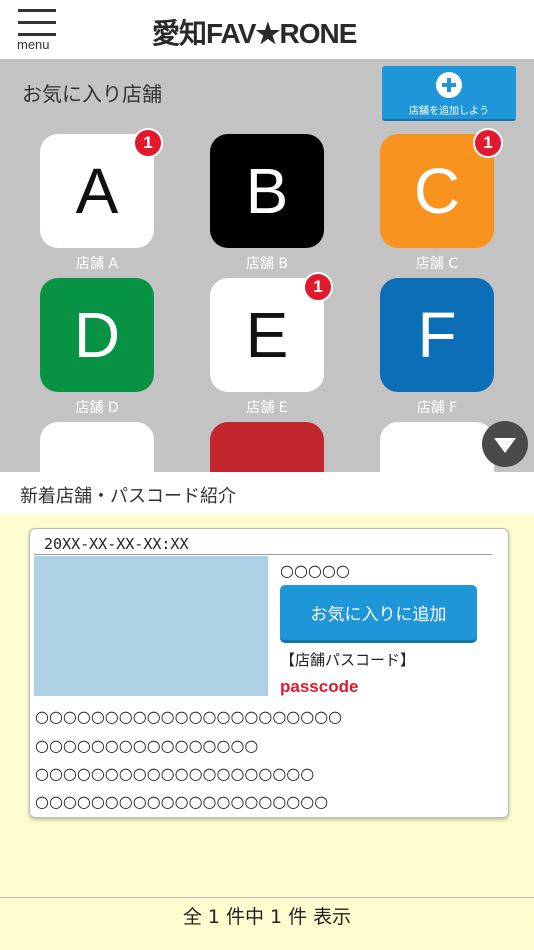 Image resolution: width=534 pixels, height=950 pixels. Describe the element at coordinates (38, 30) in the screenshot. I see `menu-button: menu` at that location.